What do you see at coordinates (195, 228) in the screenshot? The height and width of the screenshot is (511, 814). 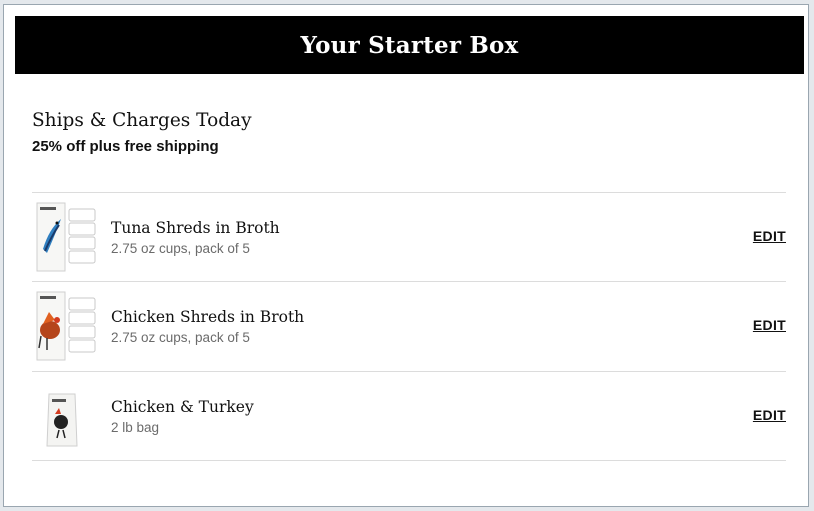 I see `item-name: Tuna Shreds in Broth` at bounding box center [195, 228].